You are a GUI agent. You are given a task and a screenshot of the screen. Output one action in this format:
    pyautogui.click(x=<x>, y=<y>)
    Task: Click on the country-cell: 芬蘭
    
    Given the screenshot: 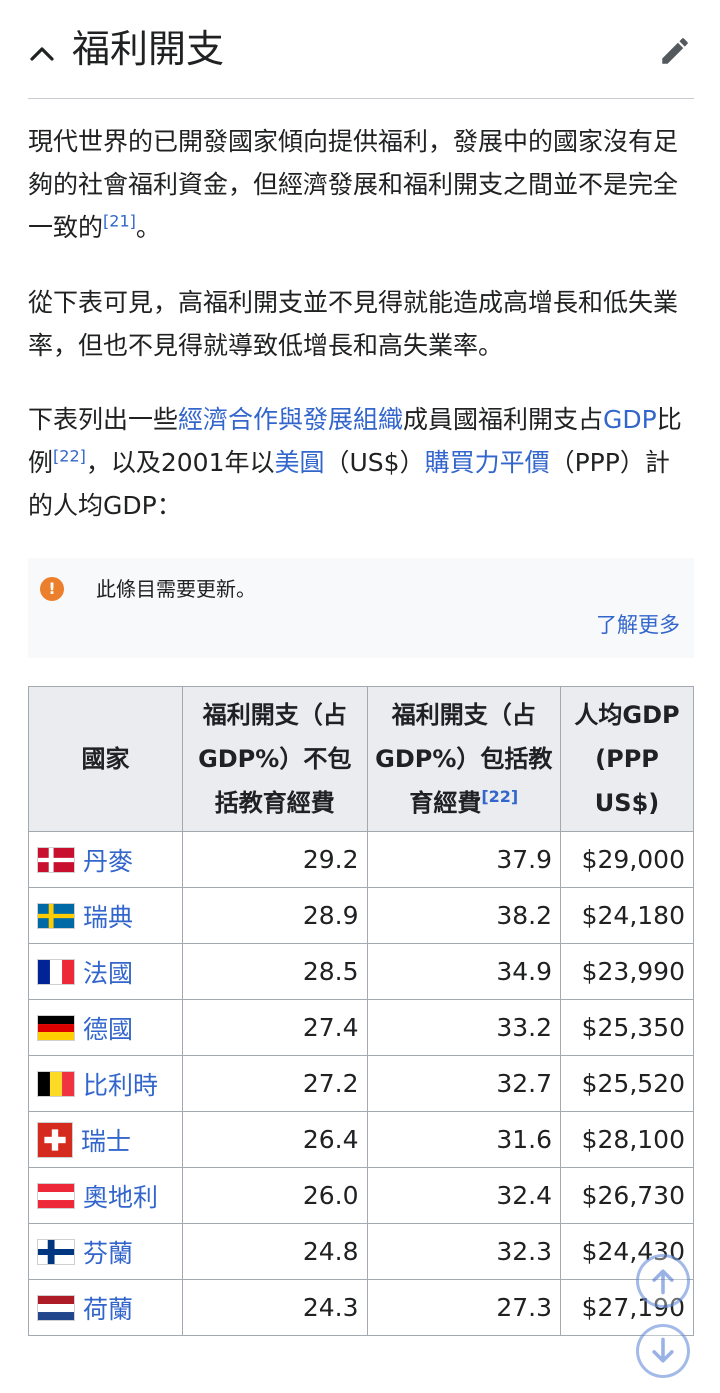 What is the action you would take?
    pyautogui.click(x=105, y=1251)
    